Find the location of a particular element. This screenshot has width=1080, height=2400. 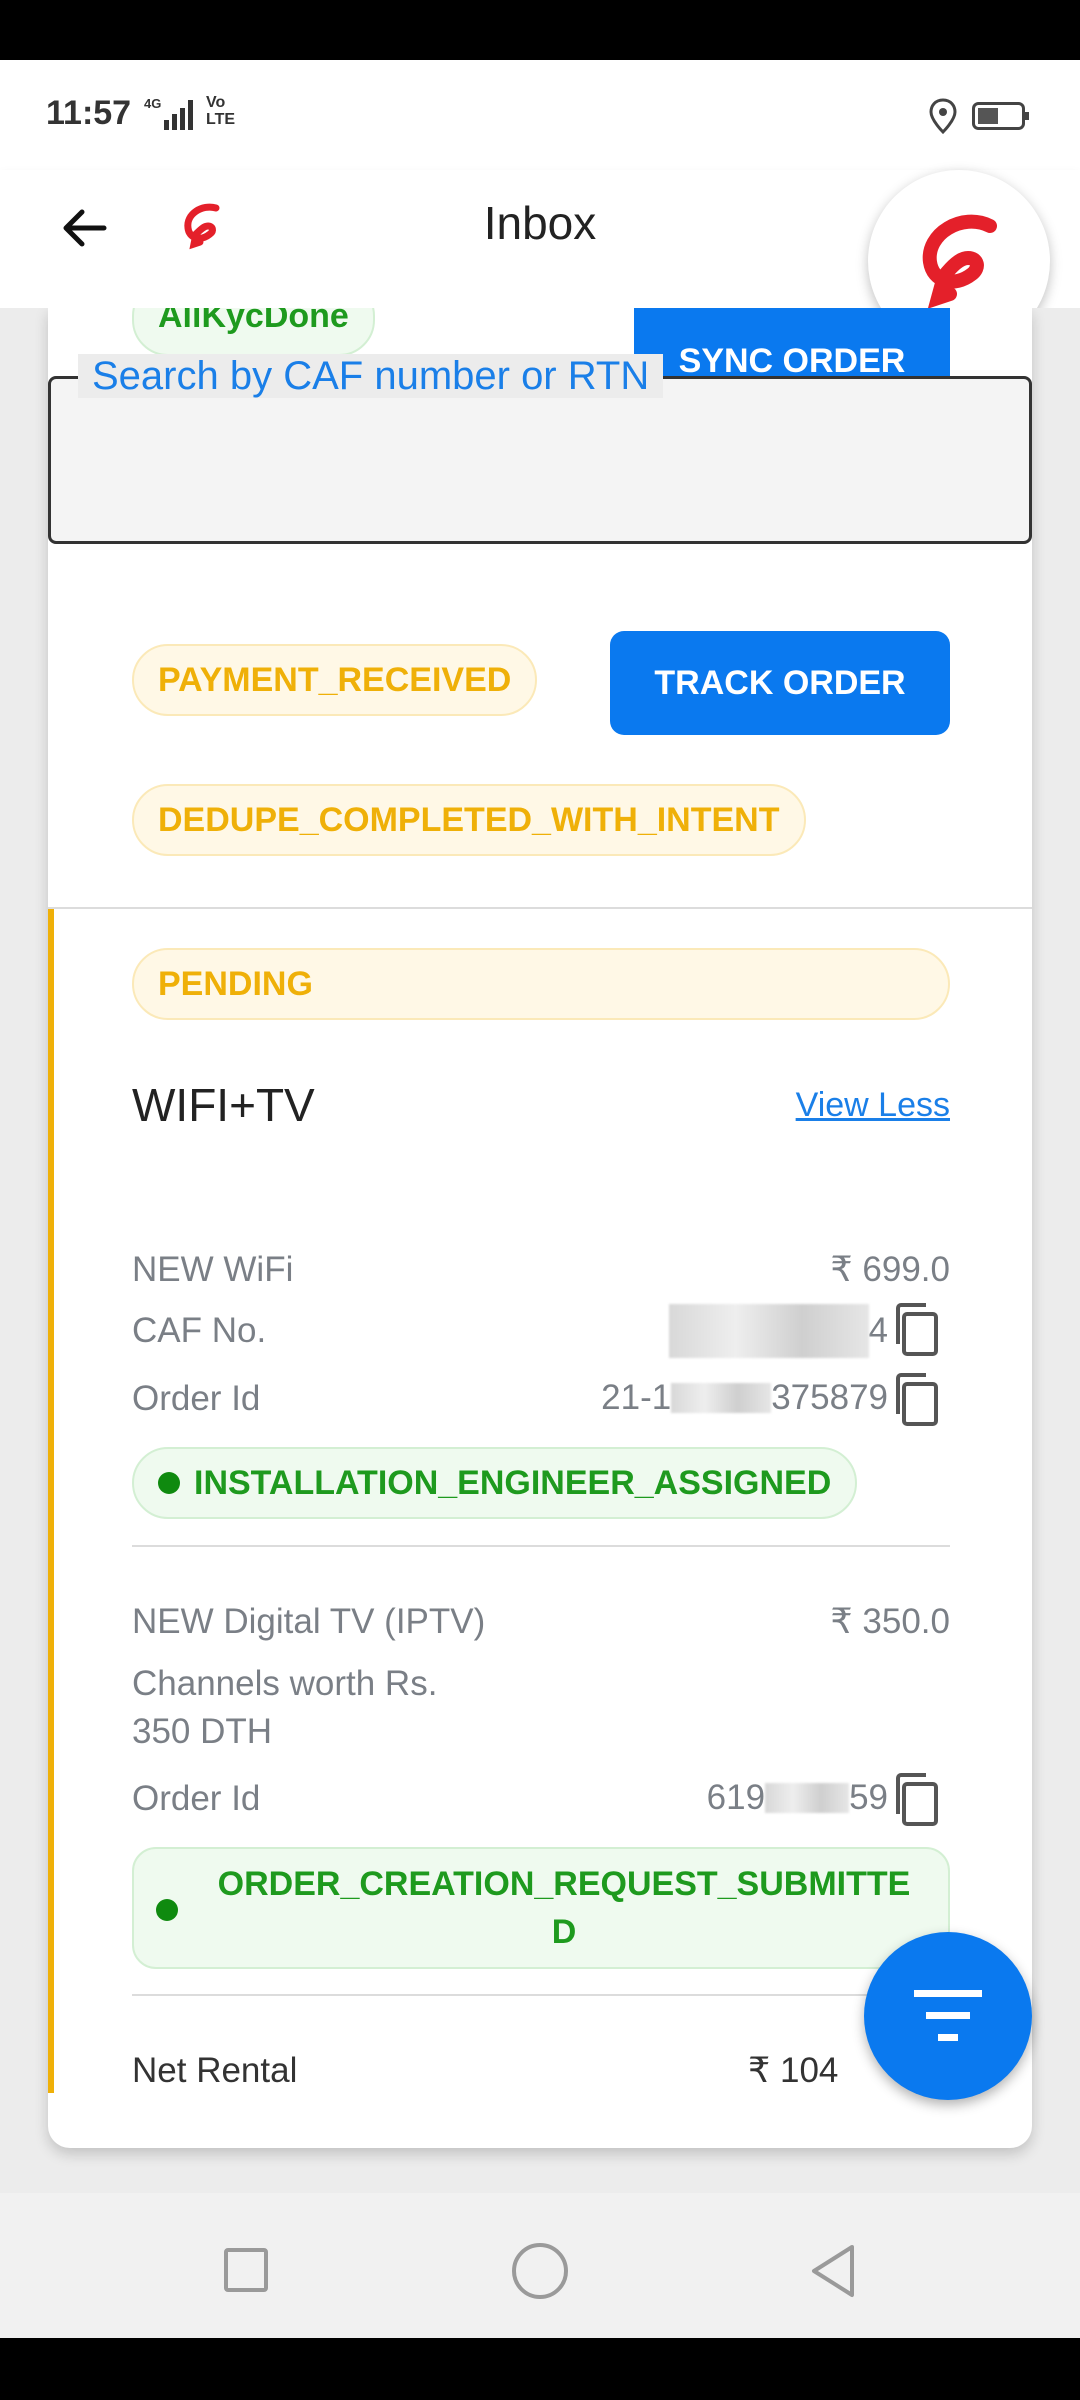

caf-label: CAF No. is located at coordinates (199, 1330).